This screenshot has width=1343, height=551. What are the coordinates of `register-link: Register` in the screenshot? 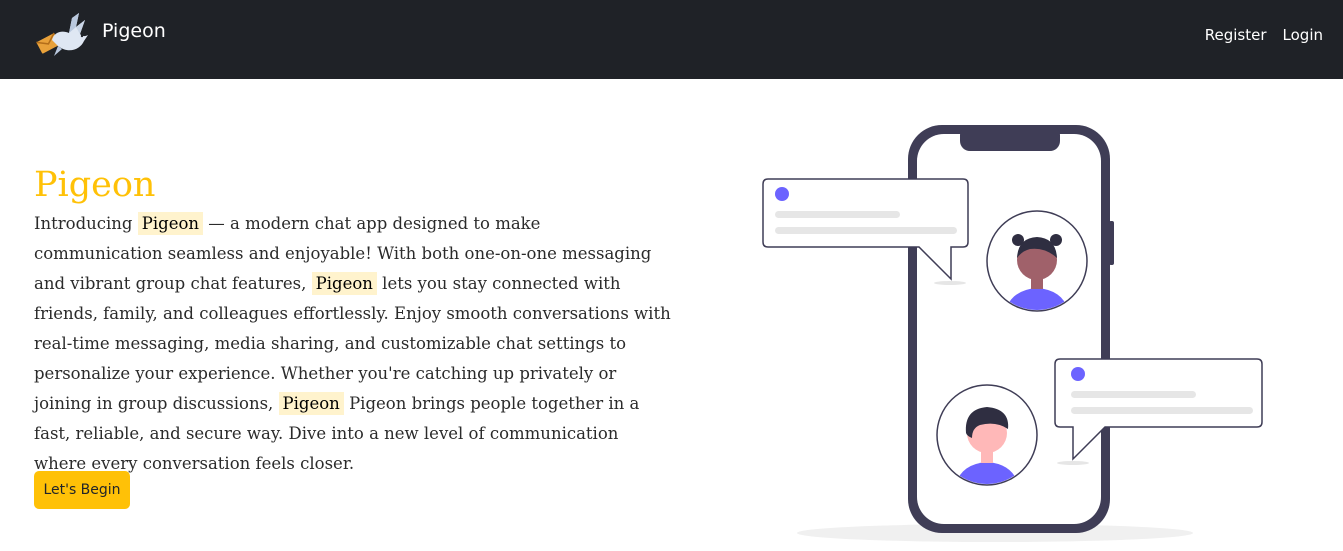 It's located at (1236, 35).